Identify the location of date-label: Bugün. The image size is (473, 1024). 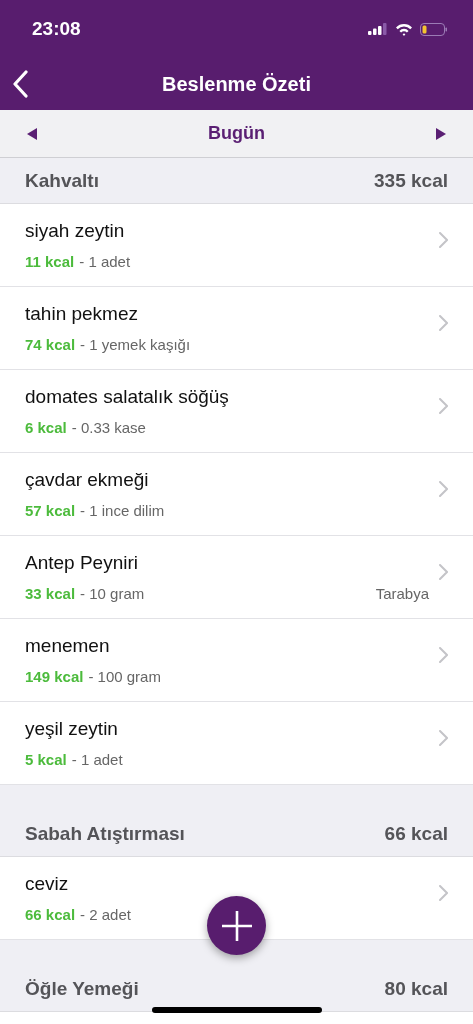
(236, 133).